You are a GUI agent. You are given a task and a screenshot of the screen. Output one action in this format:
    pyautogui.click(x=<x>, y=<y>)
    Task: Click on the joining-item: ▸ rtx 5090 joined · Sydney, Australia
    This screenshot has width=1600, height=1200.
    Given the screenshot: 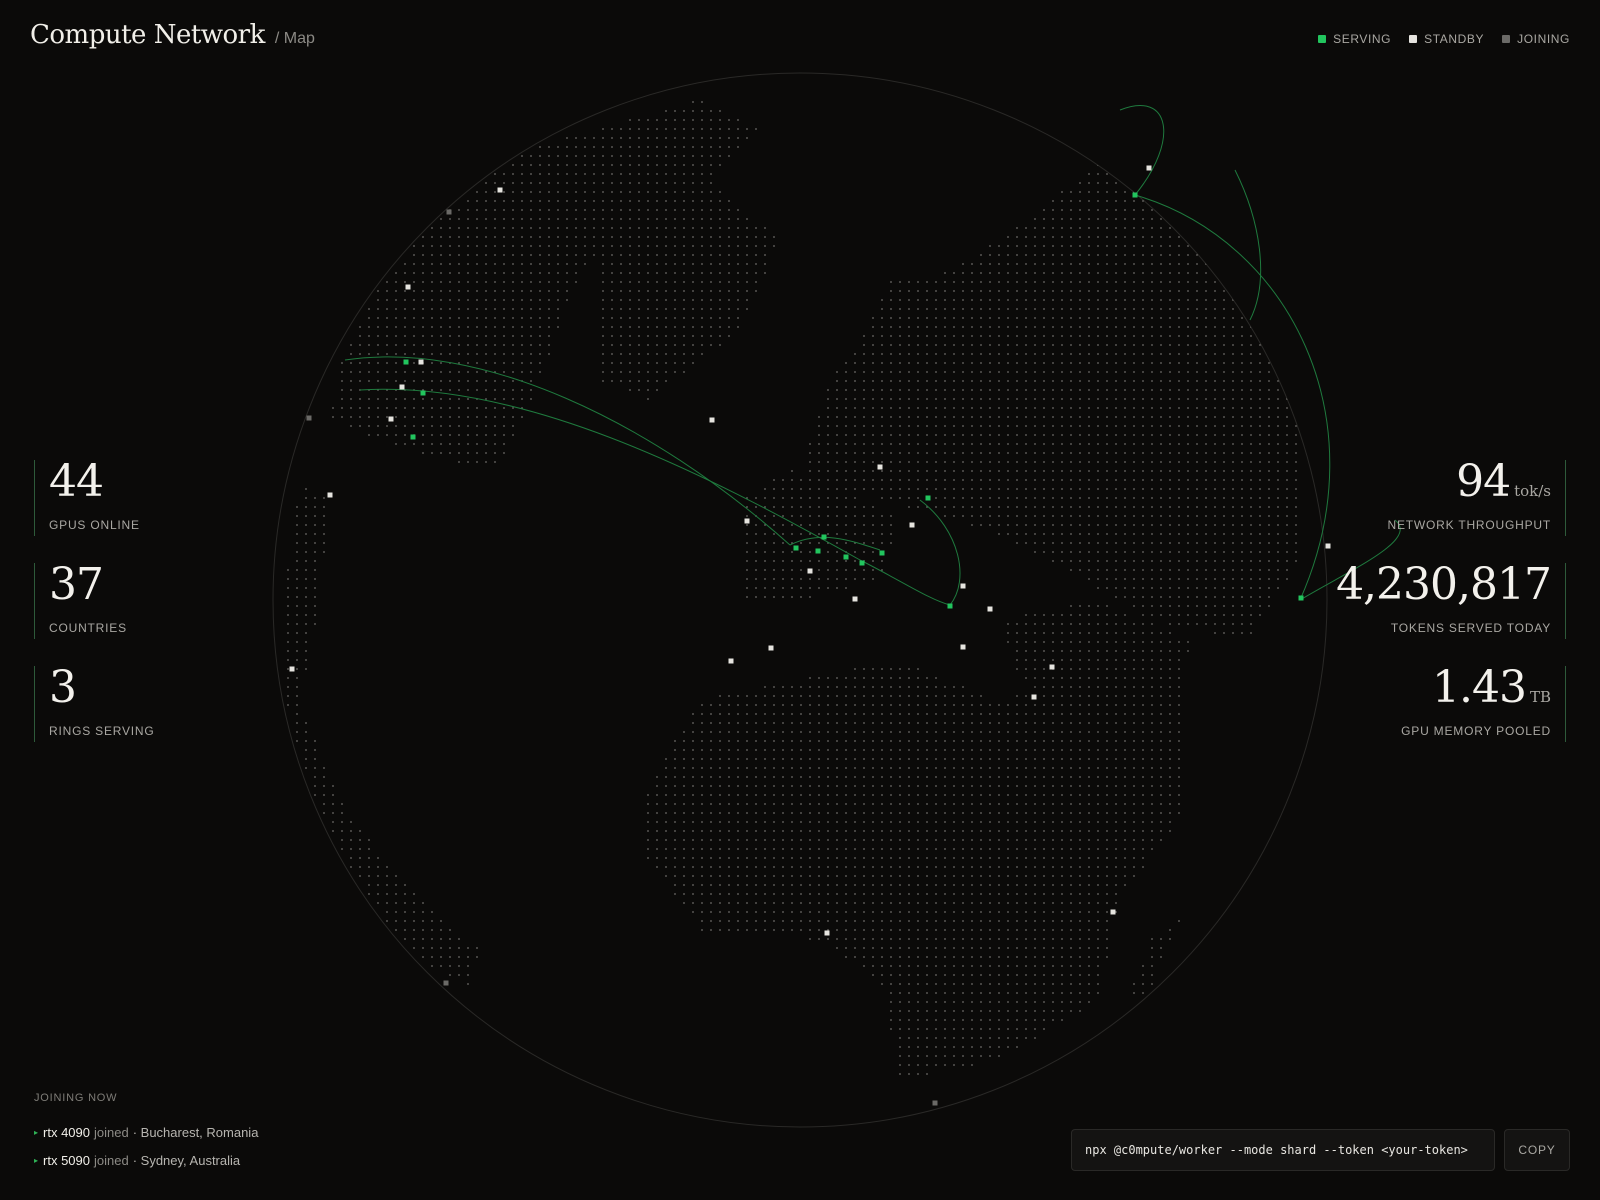 What is the action you would take?
    pyautogui.click(x=146, y=1160)
    